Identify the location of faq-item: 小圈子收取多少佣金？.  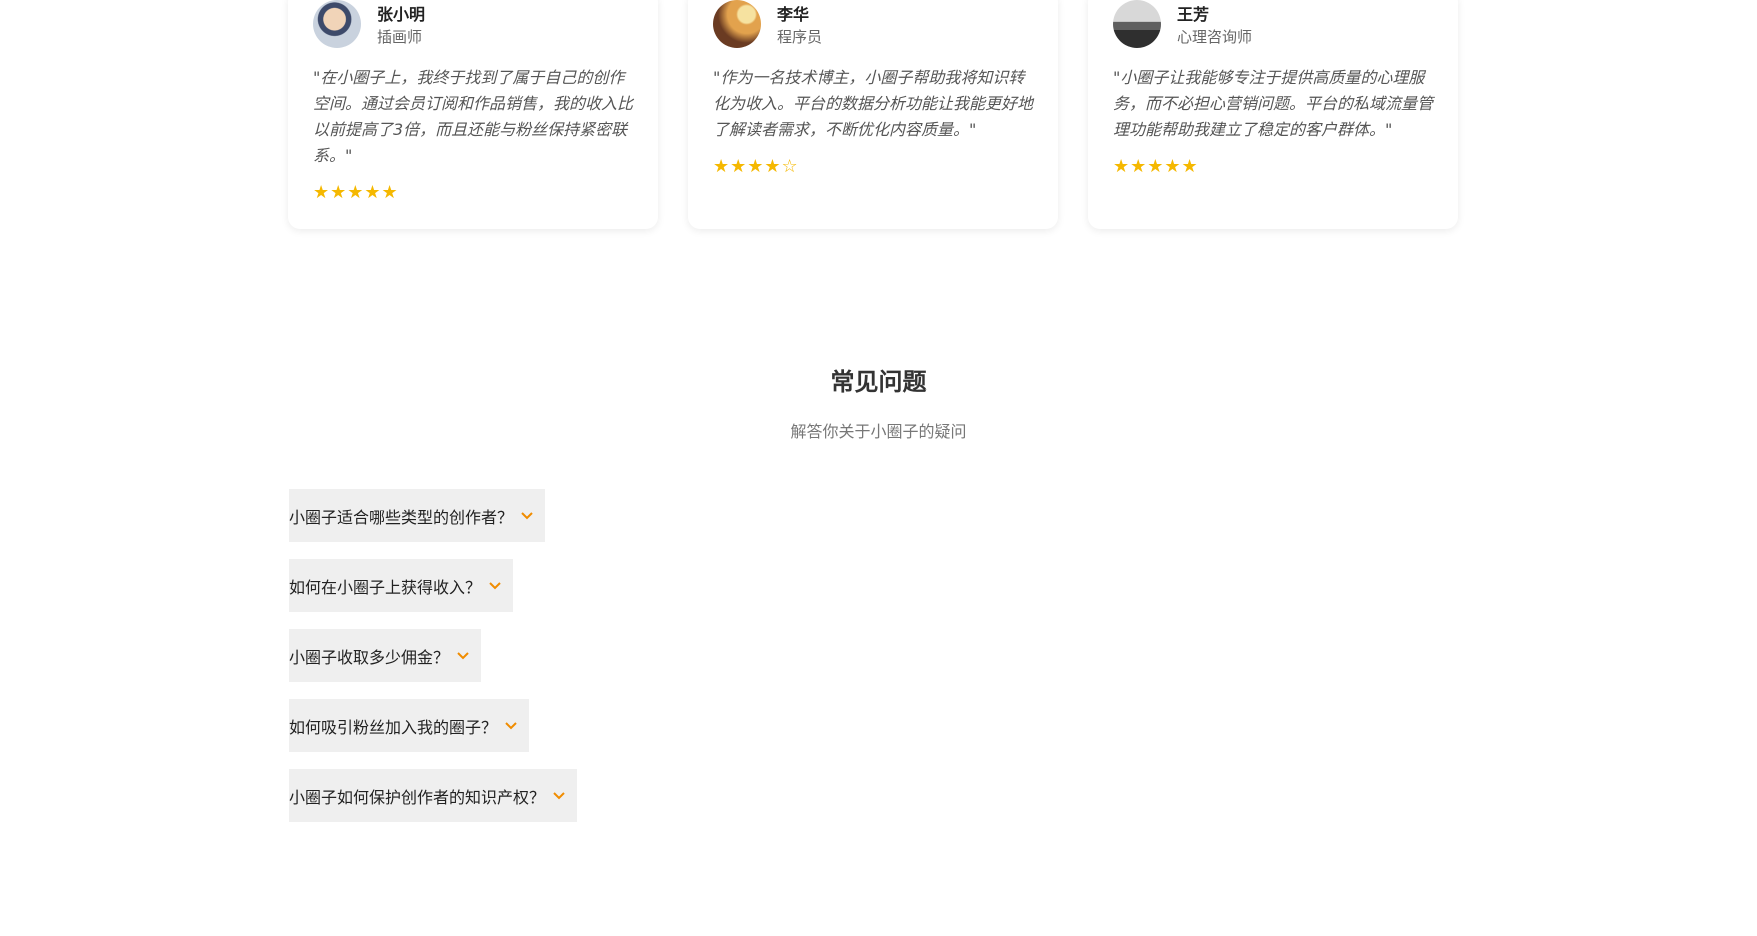
(385, 655).